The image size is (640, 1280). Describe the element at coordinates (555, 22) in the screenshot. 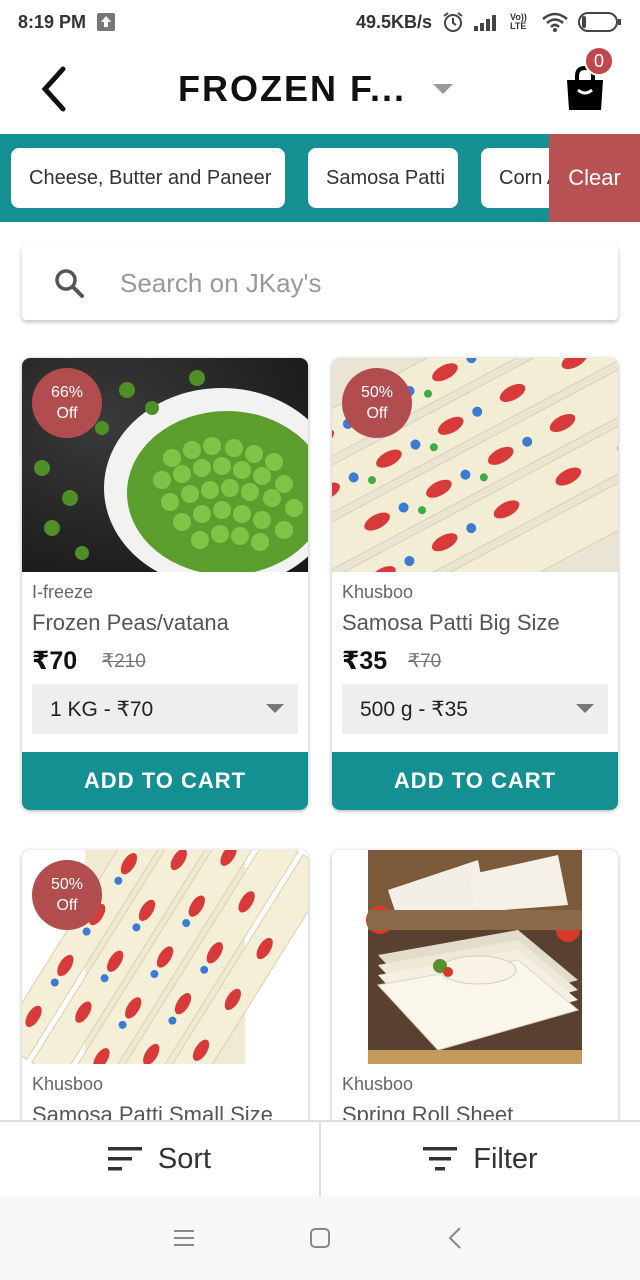

I see `wifi-icon` at that location.